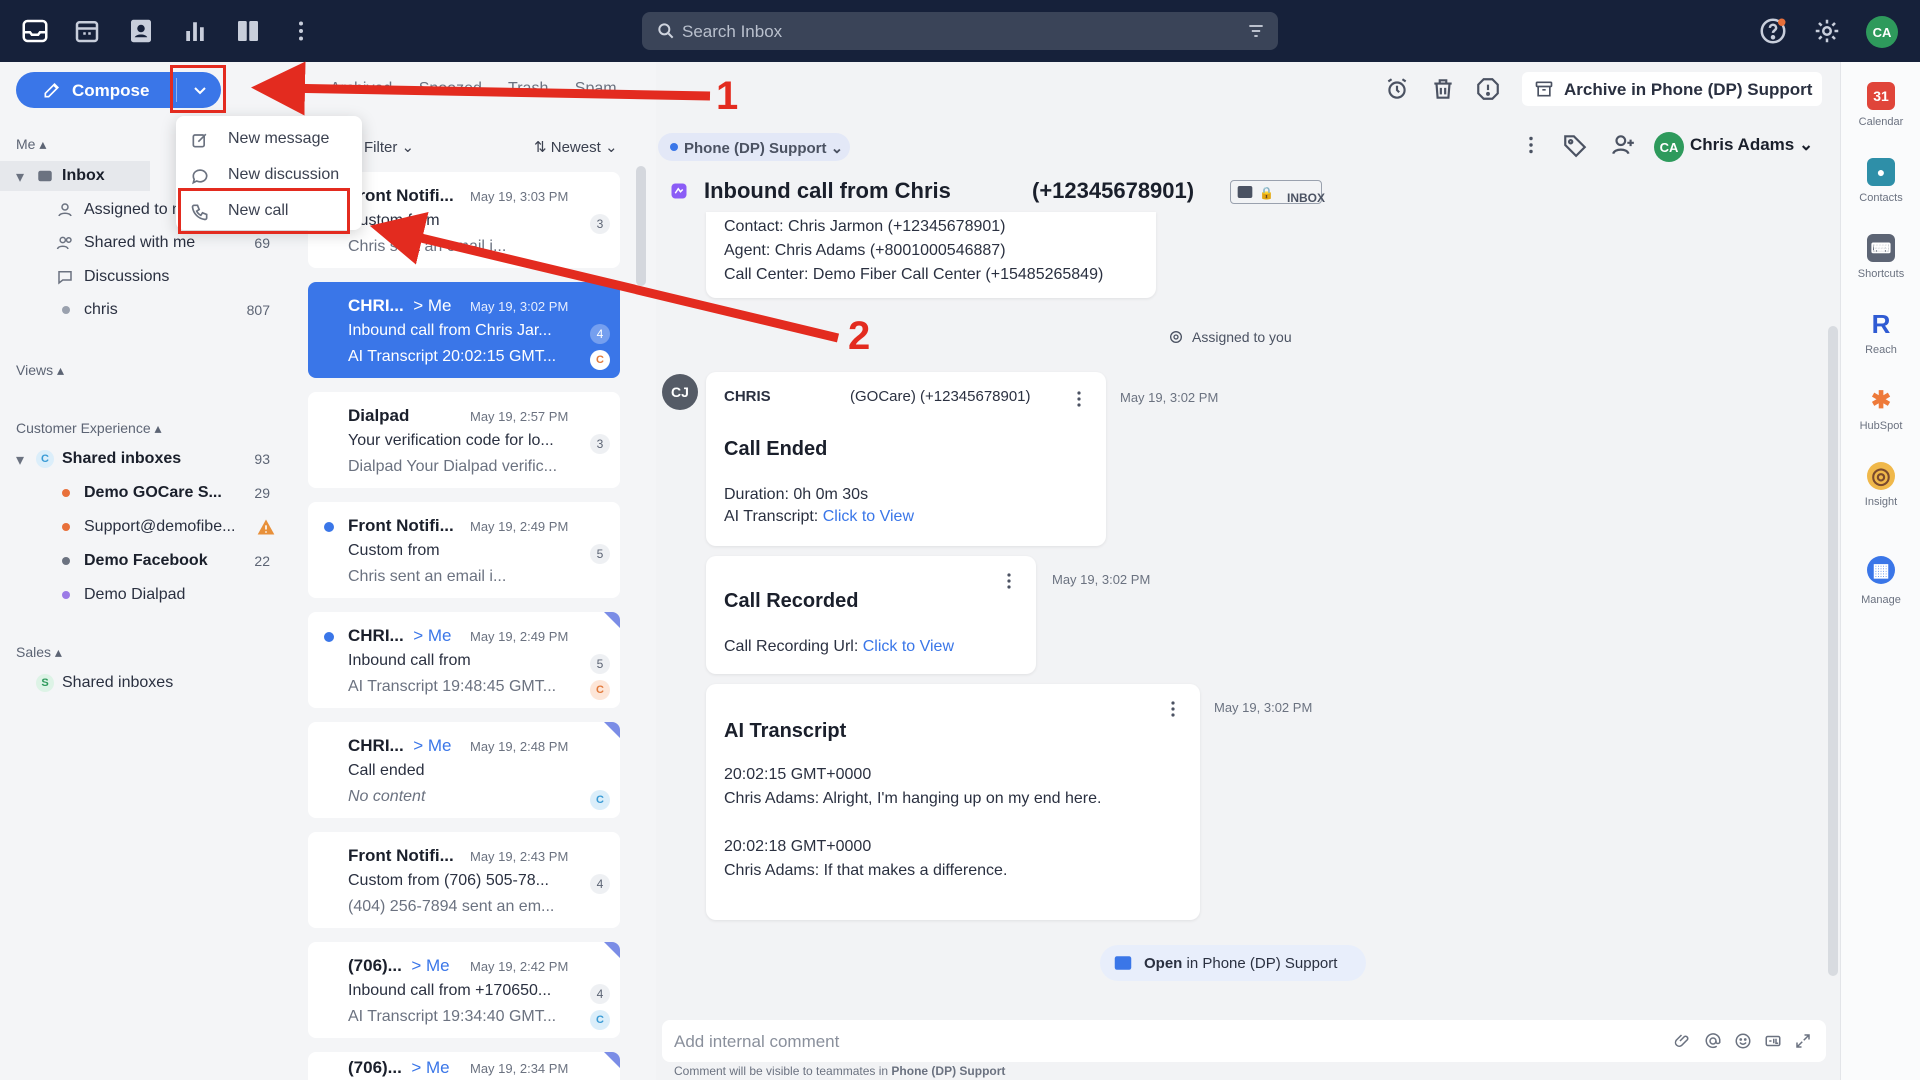  I want to click on inbox-chip: Phone (DP) Support ⌄, so click(754, 147).